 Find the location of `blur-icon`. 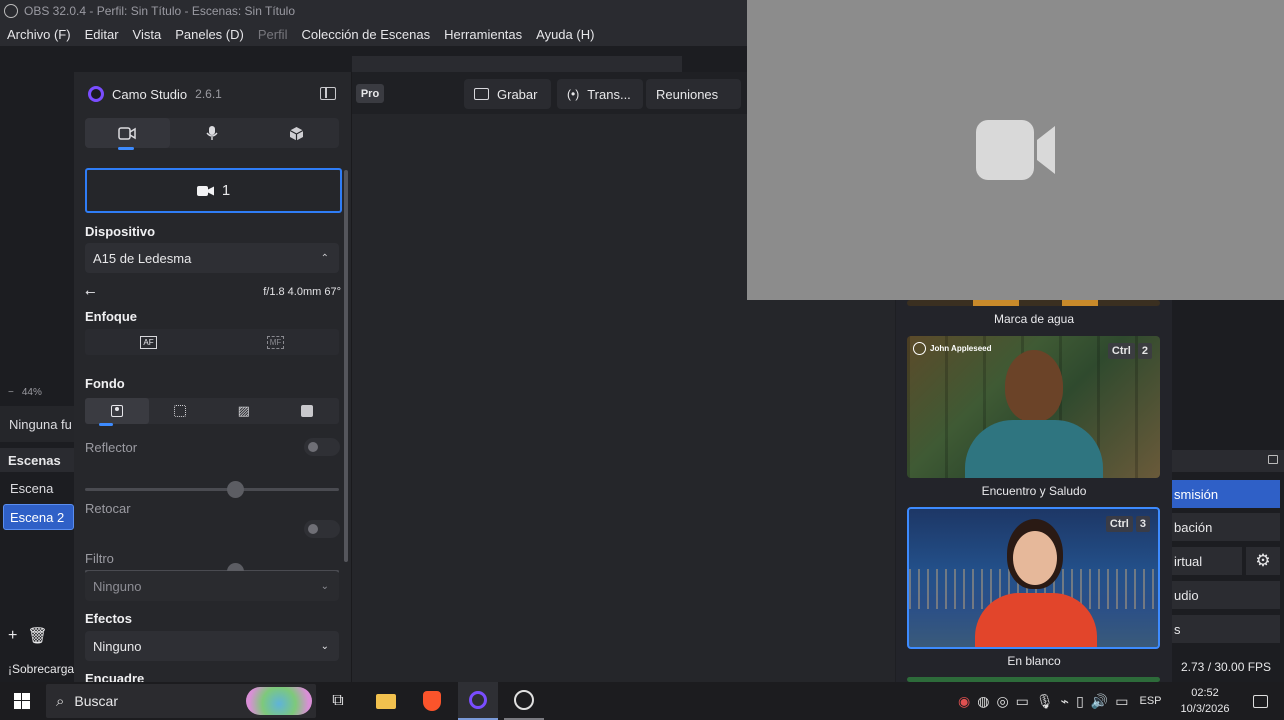

blur-icon is located at coordinates (180, 411).